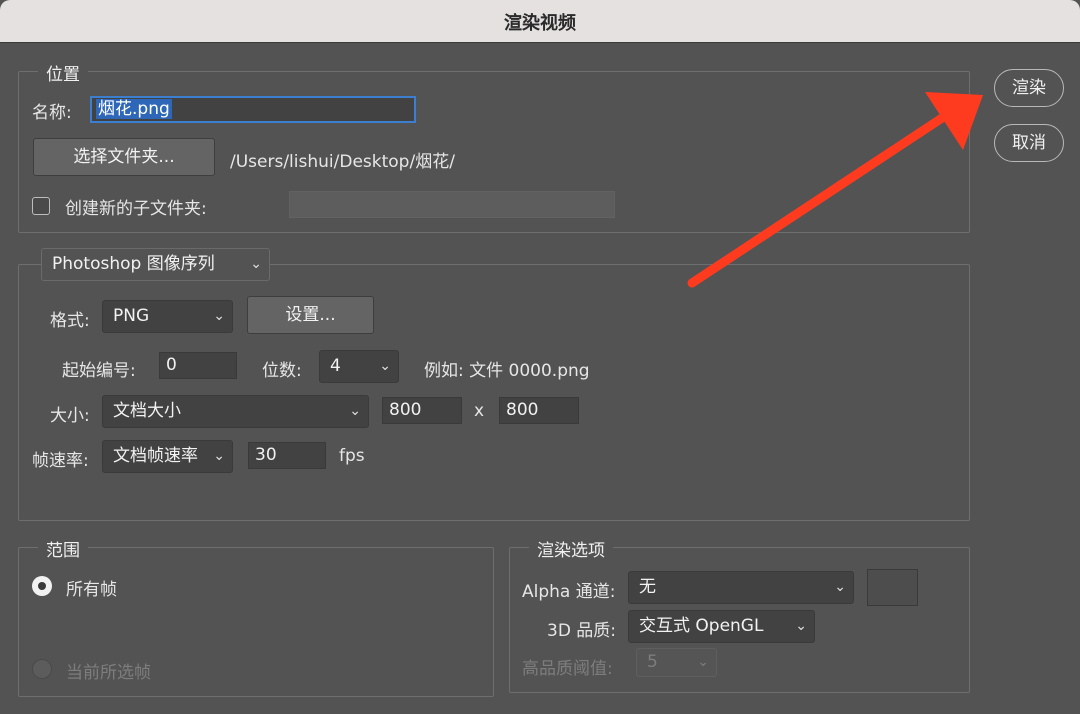 The width and height of the screenshot is (1080, 714). I want to click on cancel-button: 取消, so click(1029, 143).